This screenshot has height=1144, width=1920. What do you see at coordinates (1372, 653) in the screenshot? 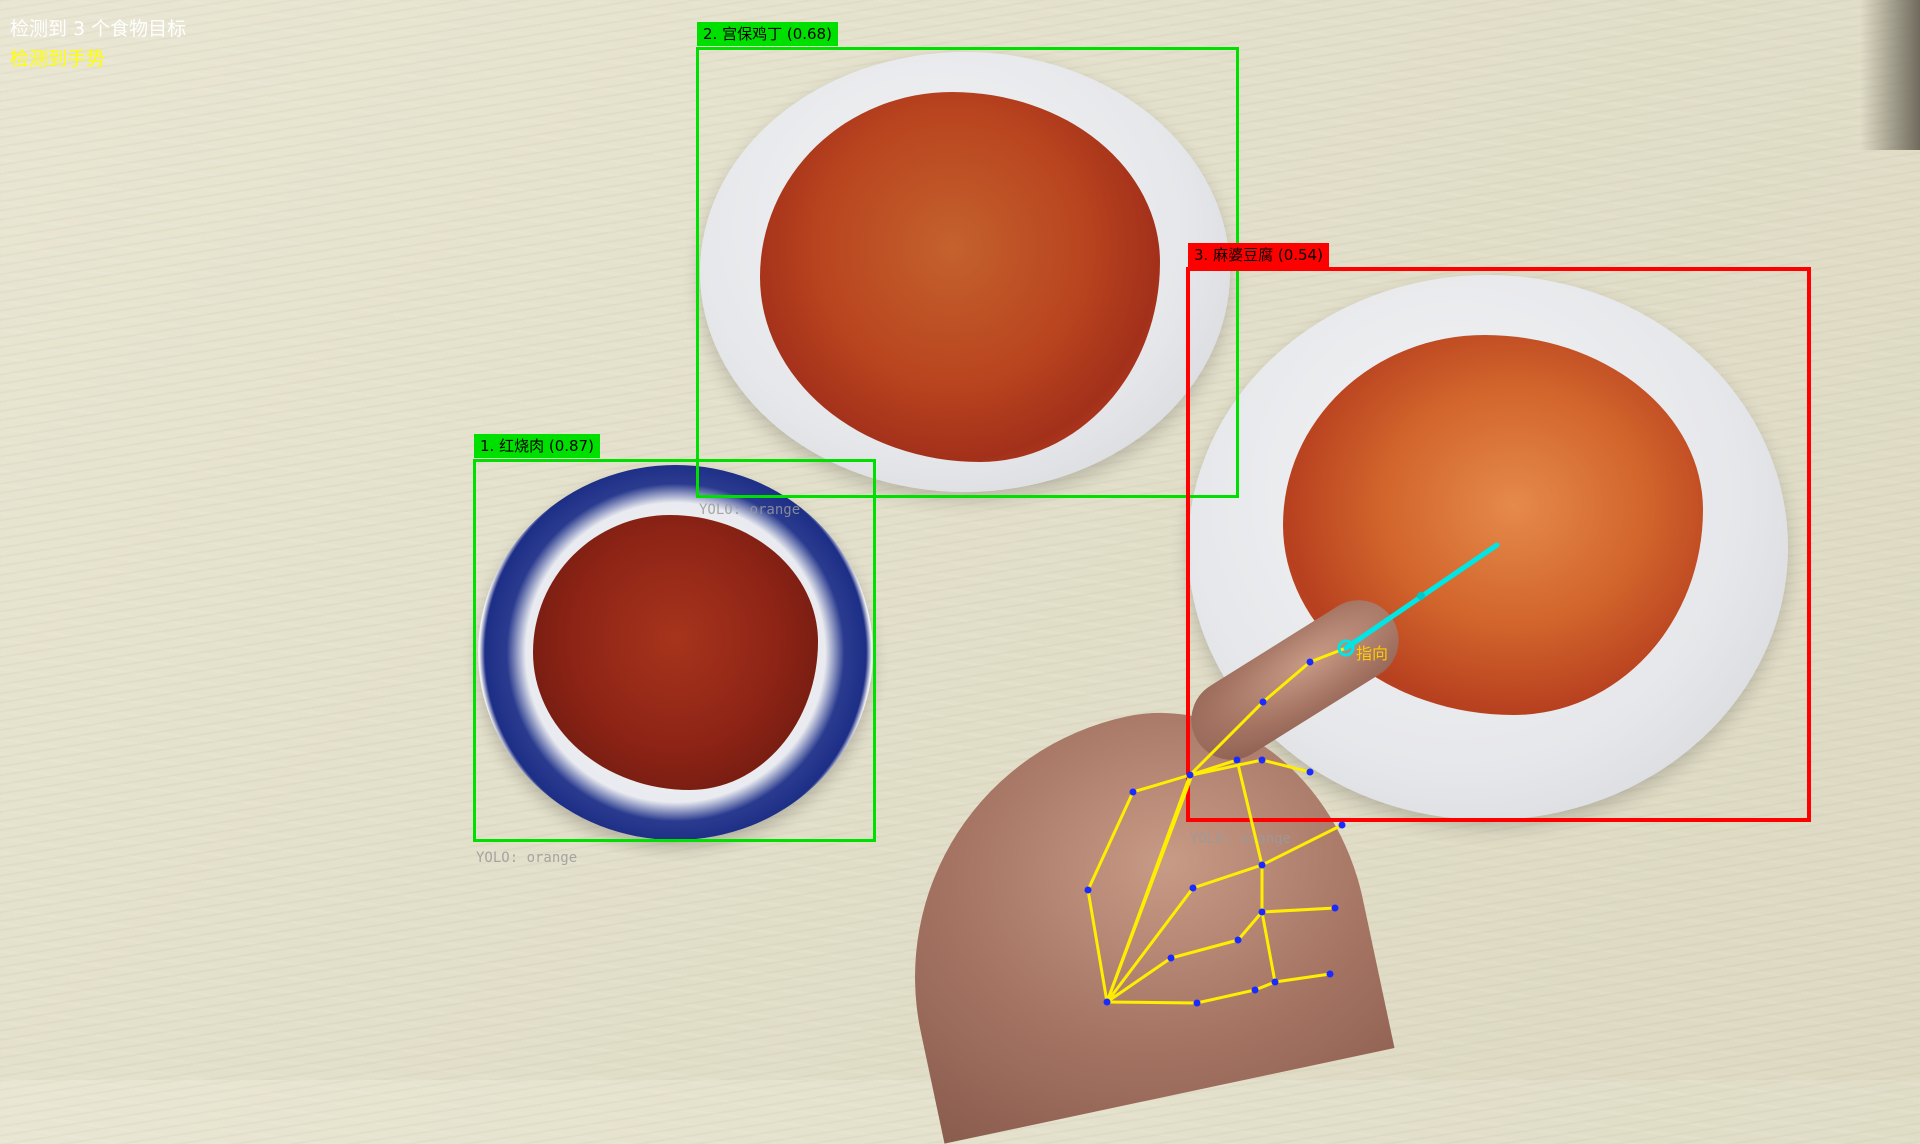
I see `gesture-label: 指向` at bounding box center [1372, 653].